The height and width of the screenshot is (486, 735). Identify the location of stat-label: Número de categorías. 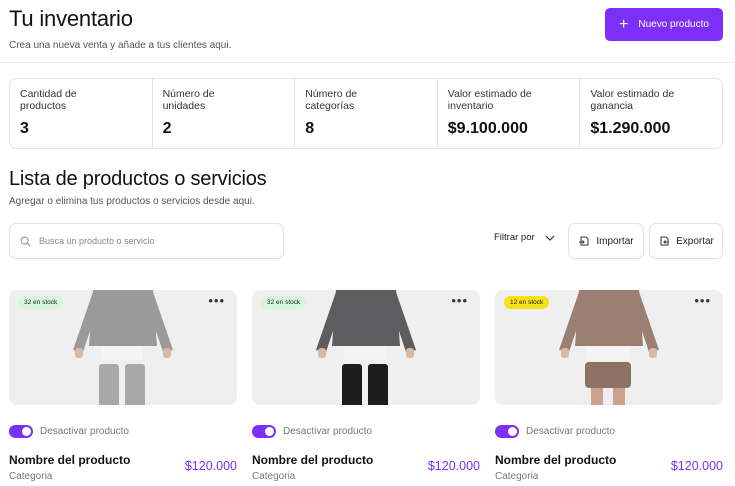
(331, 100).